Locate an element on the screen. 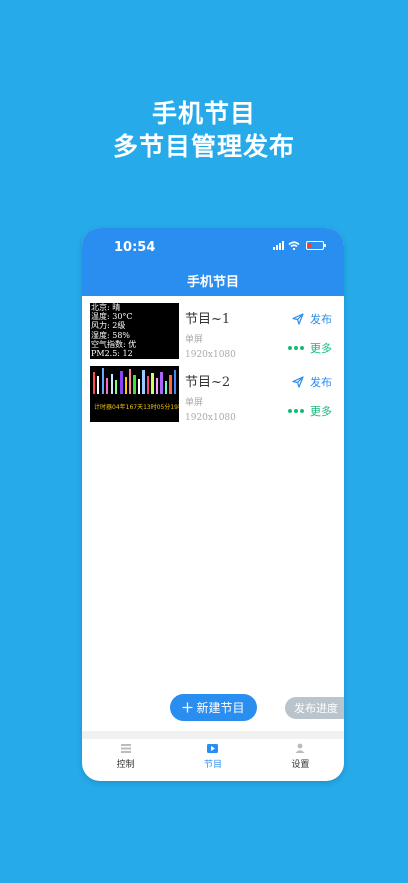 The image size is (408, 883). thumb-counter-text: 计时器04年167天13时05分19秒 is located at coordinates (136, 407).